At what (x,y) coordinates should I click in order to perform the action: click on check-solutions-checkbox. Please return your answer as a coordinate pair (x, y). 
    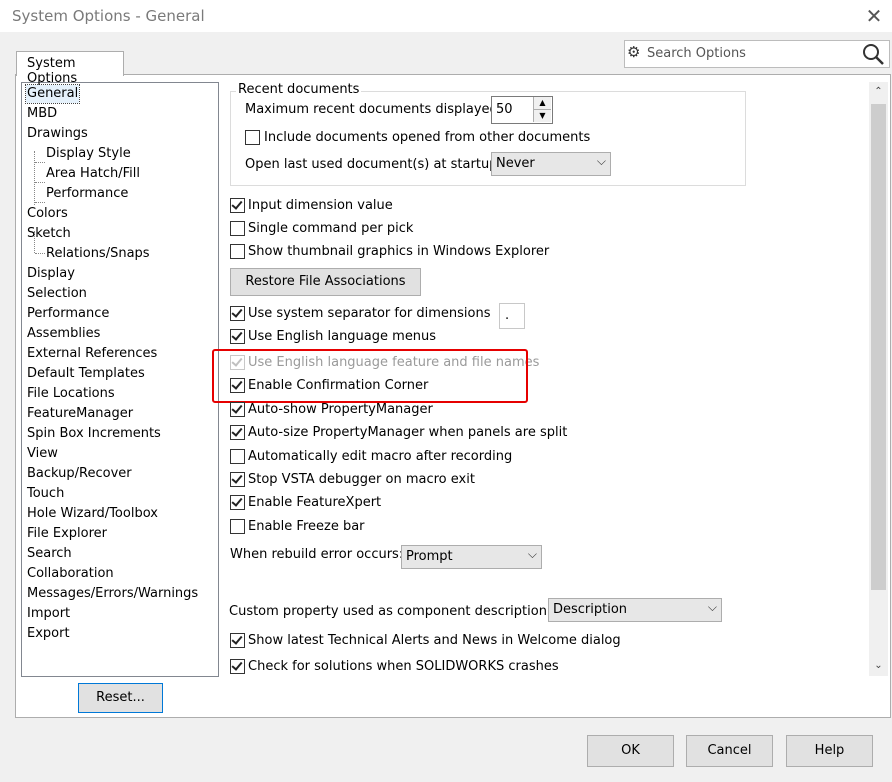
    Looking at the image, I should click on (237, 666).